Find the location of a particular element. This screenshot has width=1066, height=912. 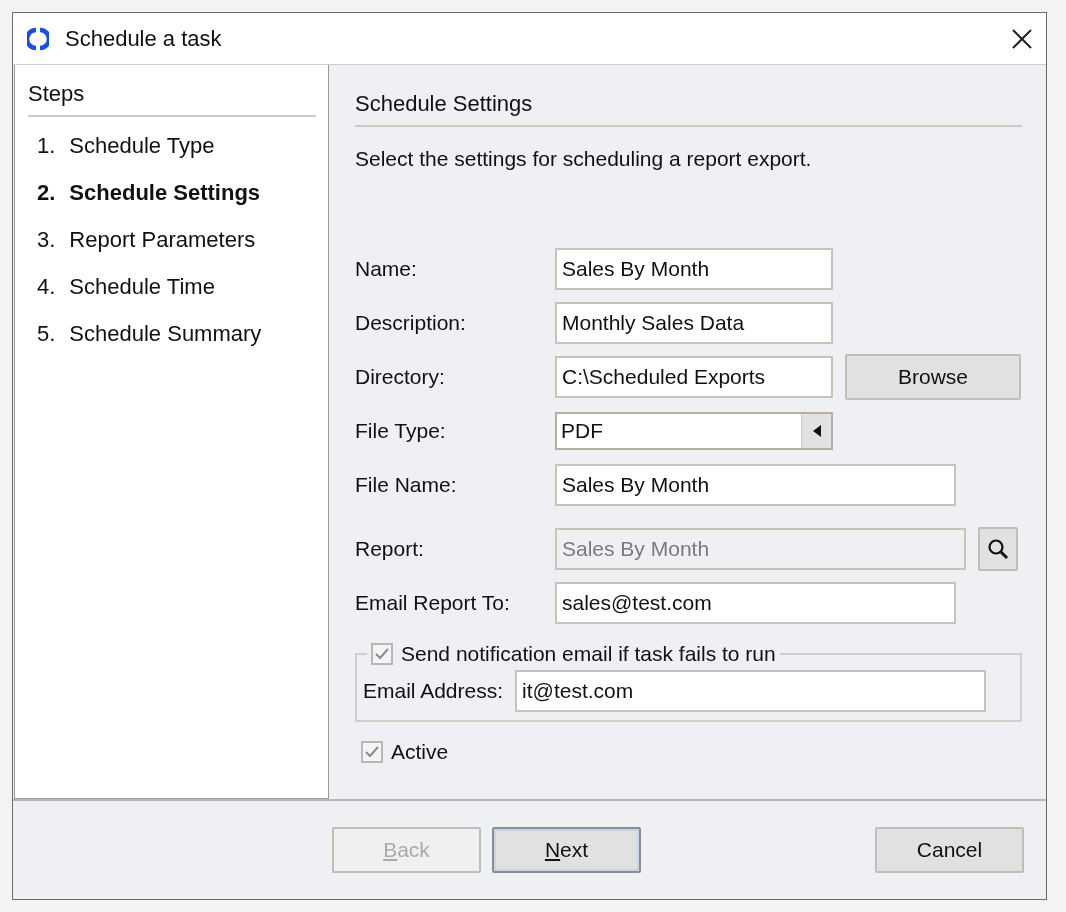

directory-field: C:\Scheduled Exports is located at coordinates (694, 377).